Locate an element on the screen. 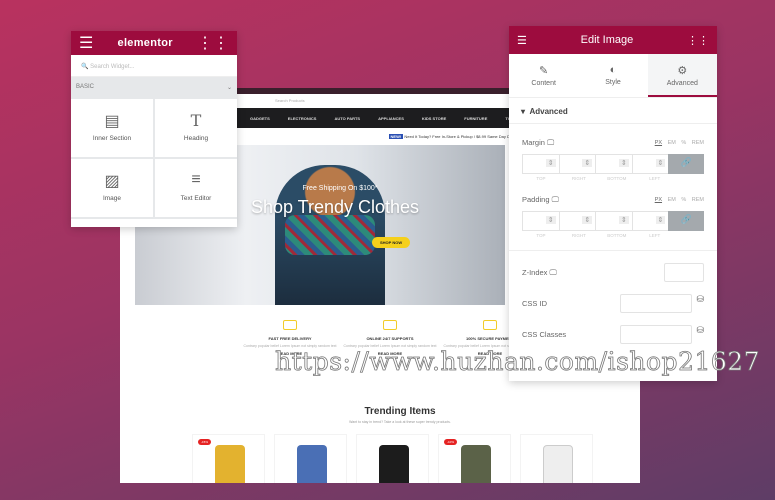 Image resolution: width=775 pixels, height=500 pixels. product-card-sweater: -15% is located at coordinates (228, 458).